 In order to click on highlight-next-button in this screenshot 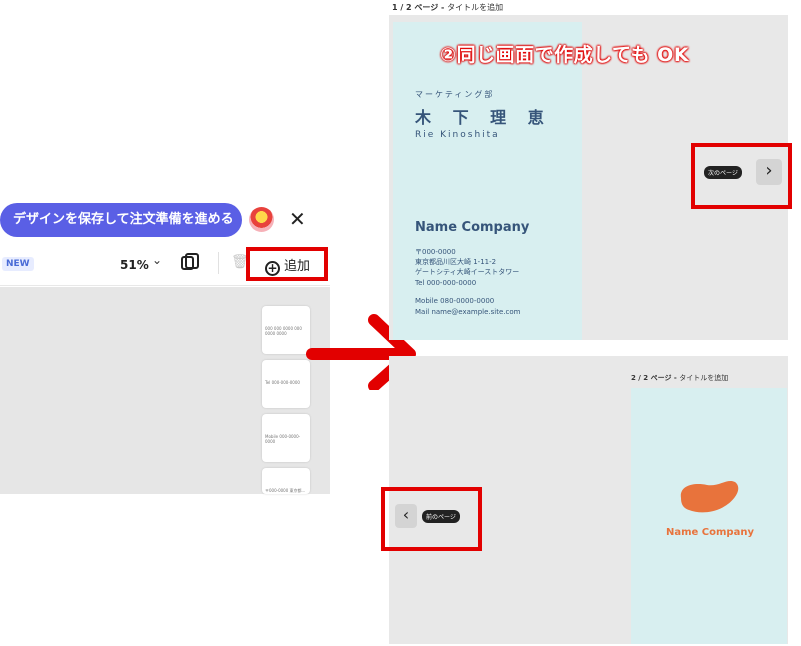, I will do `click(741, 176)`.